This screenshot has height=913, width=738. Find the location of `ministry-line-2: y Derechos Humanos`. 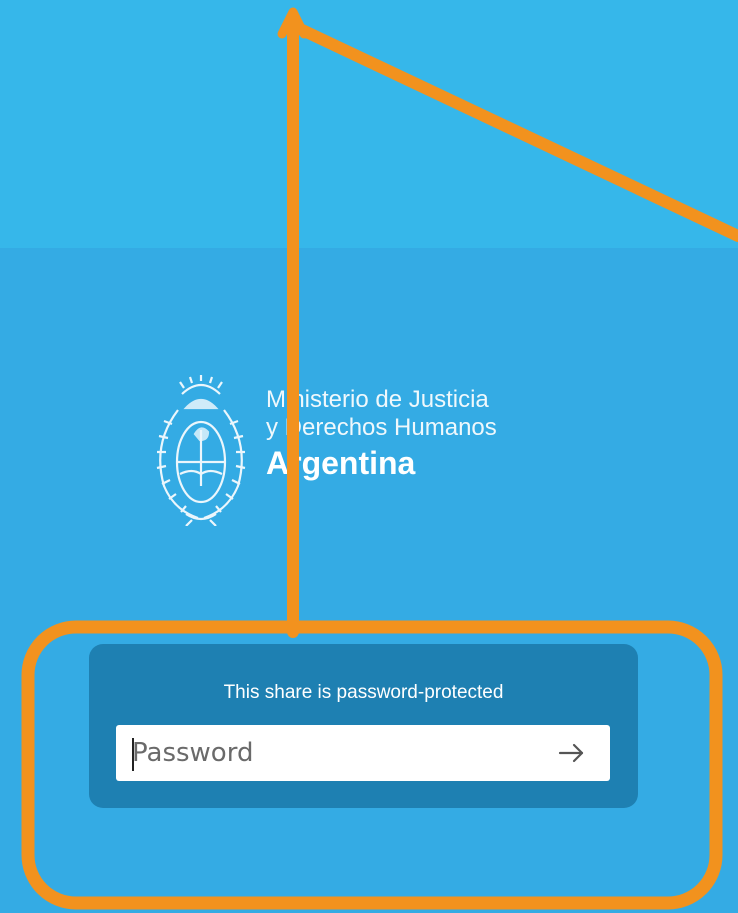

ministry-line-2: y Derechos Humanos is located at coordinates (381, 428).